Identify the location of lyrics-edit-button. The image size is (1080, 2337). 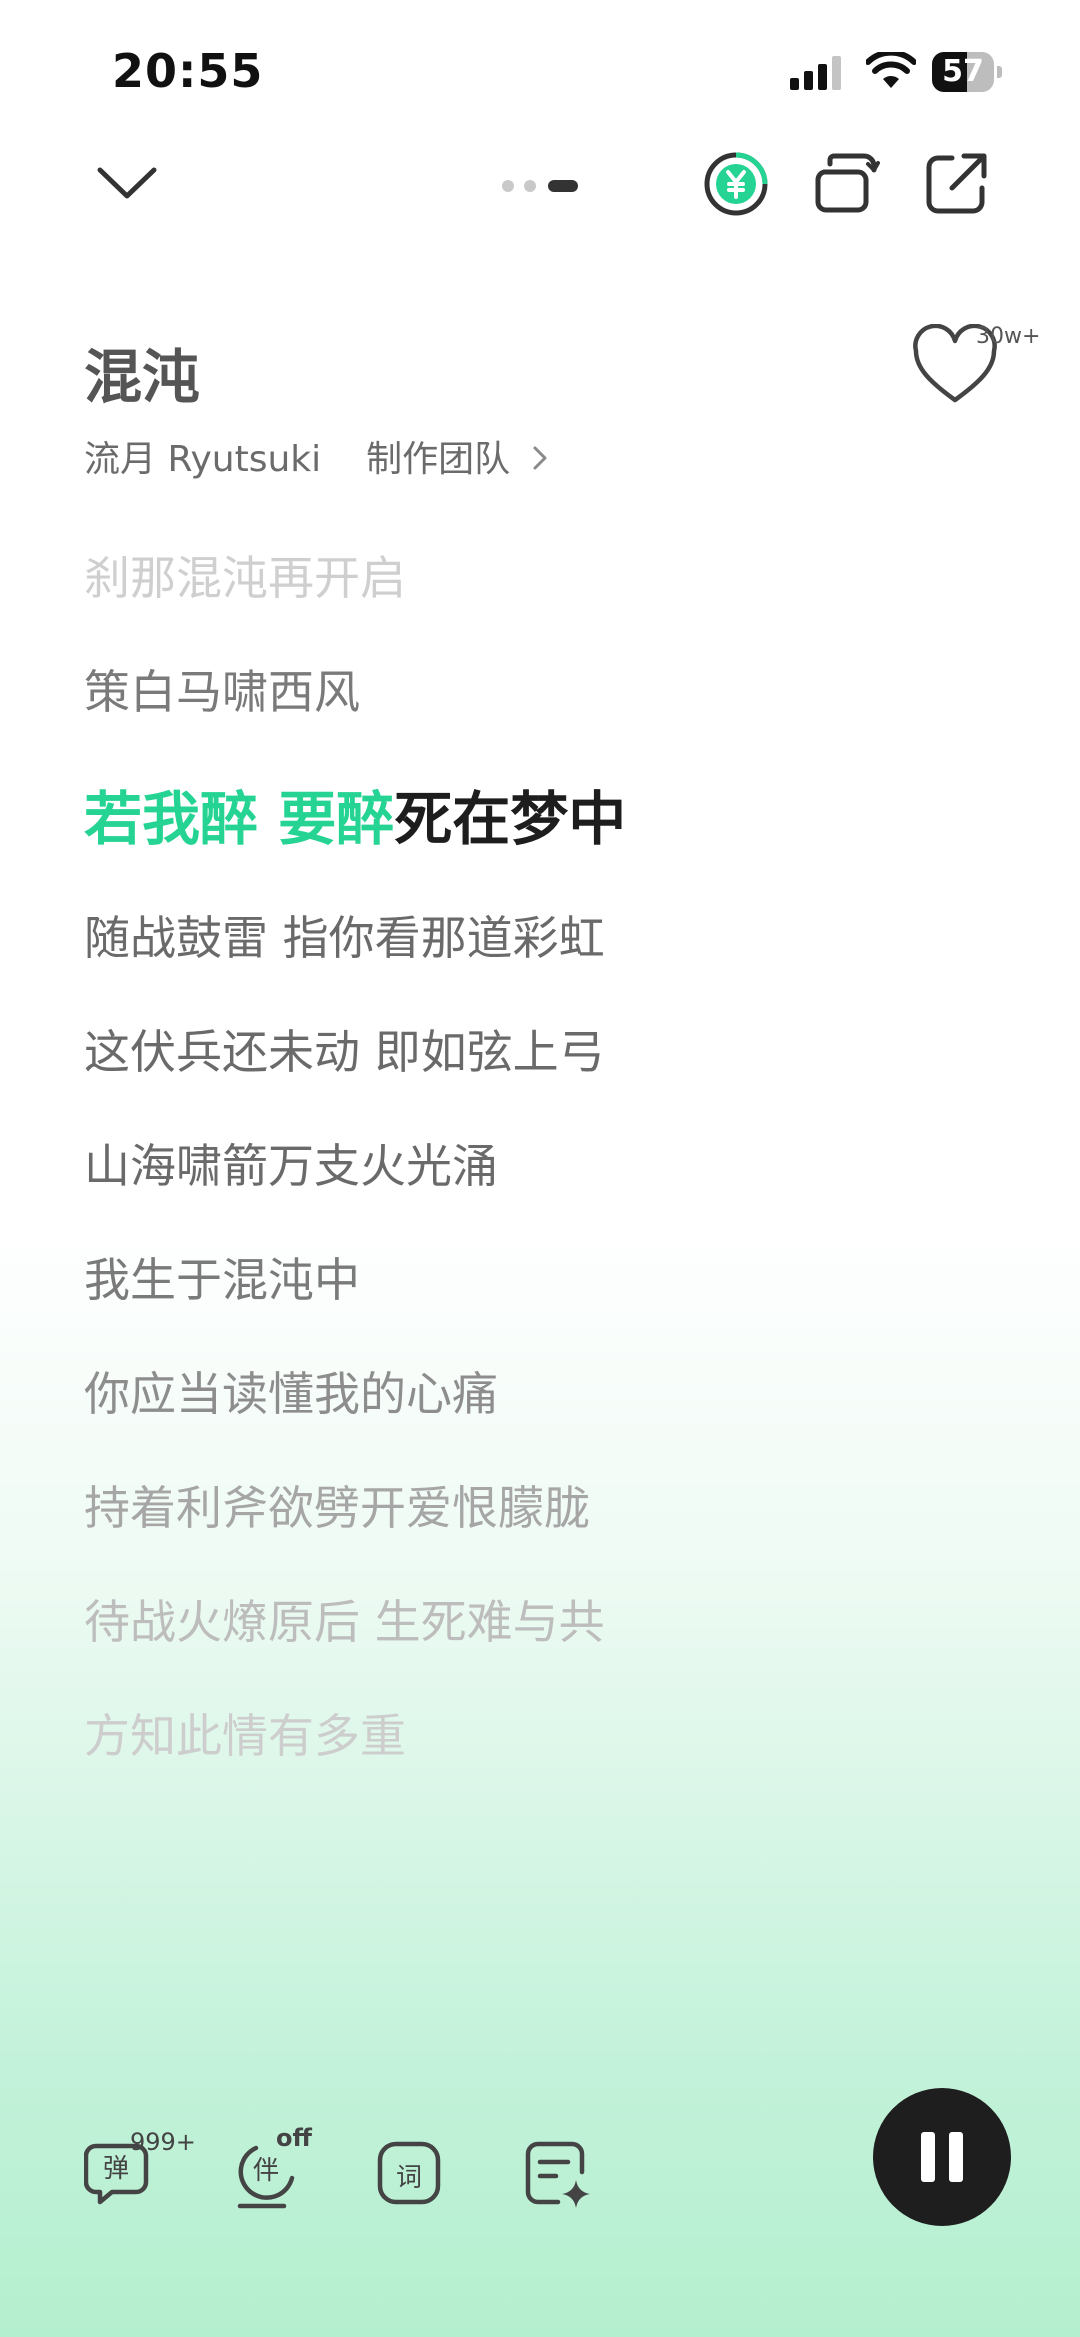
(558, 2174).